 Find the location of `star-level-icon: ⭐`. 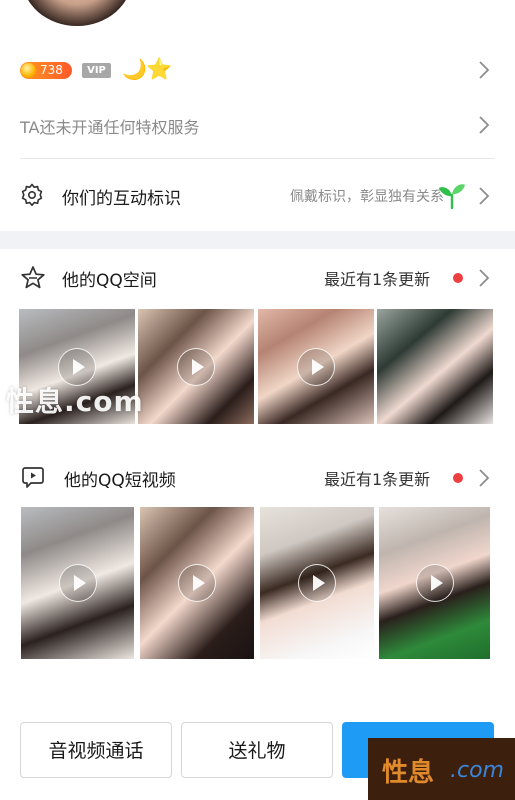

star-level-icon: ⭐ is located at coordinates (159, 69).